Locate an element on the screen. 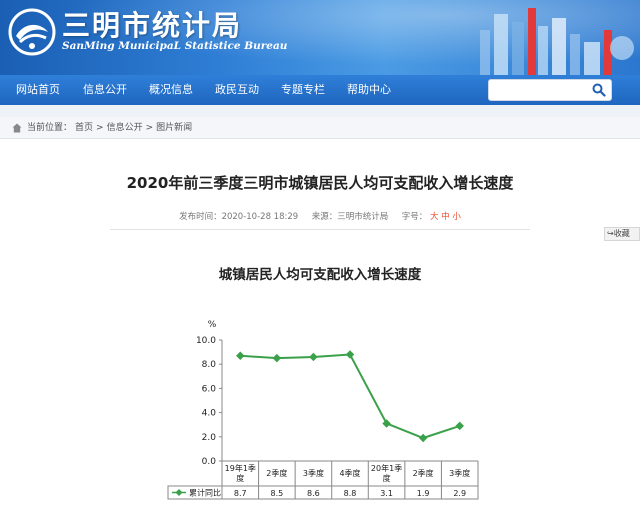 The image size is (640, 520). y-axis-tick-label: 0.0 is located at coordinates (209, 462).